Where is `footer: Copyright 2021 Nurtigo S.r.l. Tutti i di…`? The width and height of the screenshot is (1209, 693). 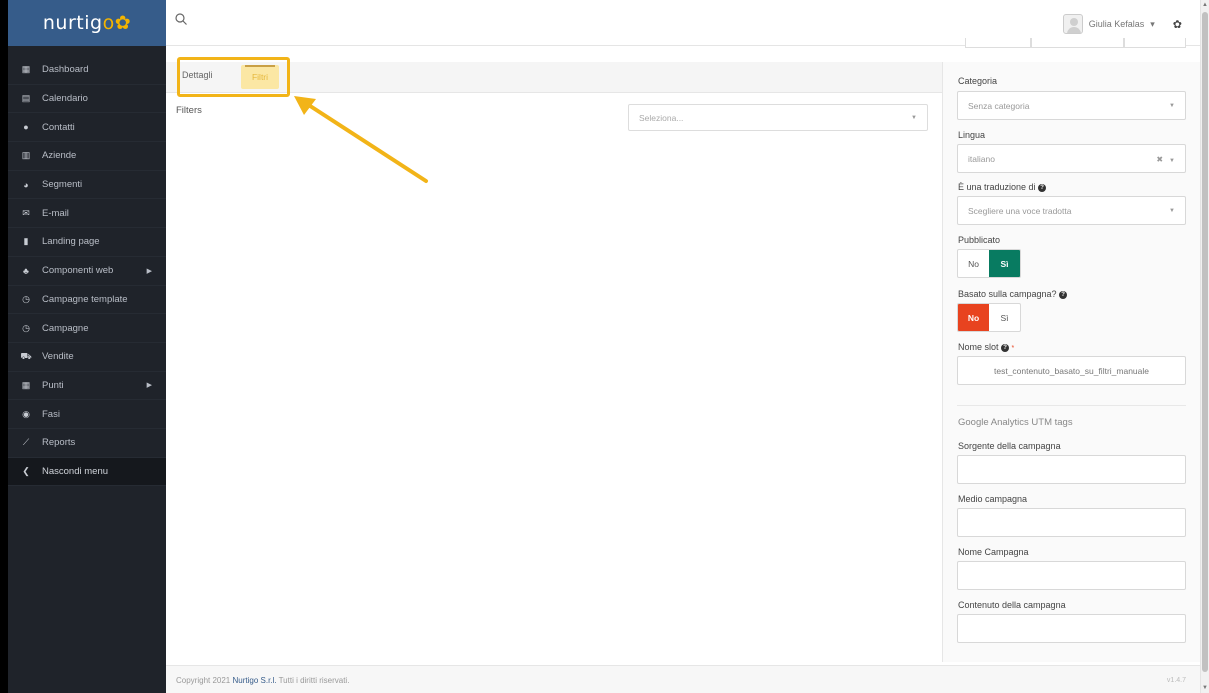
footer: Copyright 2021 Nurtigo S.r.l. Tutti i di… is located at coordinates (683, 679).